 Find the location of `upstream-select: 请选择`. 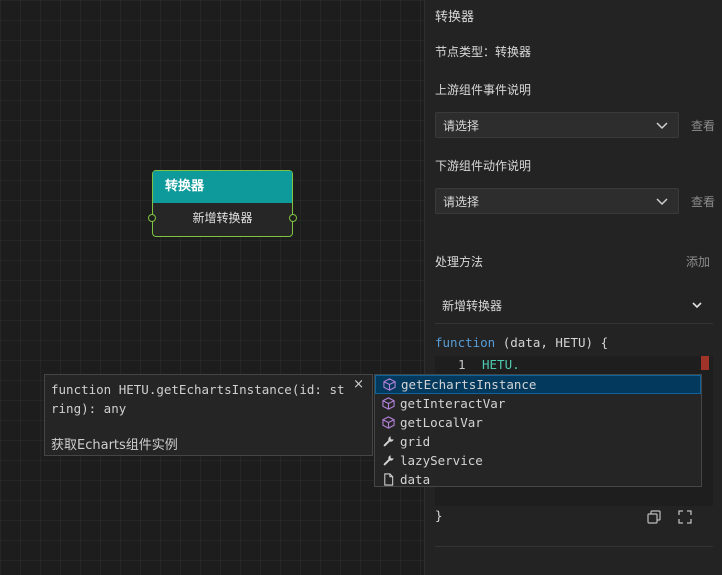

upstream-select: 请选择 is located at coordinates (557, 125).